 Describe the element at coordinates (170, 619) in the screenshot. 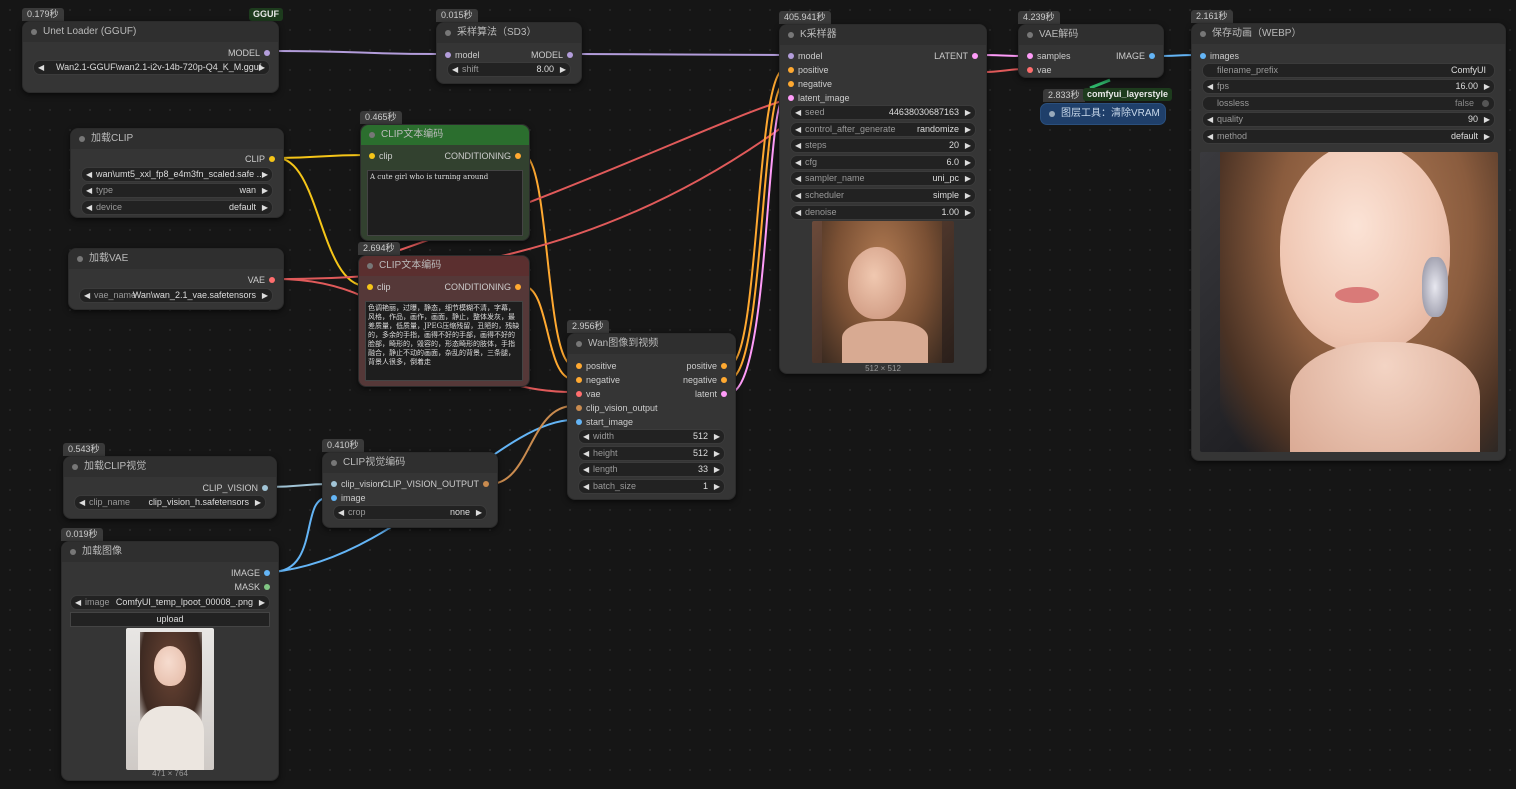

I see `upload-button: upload` at that location.